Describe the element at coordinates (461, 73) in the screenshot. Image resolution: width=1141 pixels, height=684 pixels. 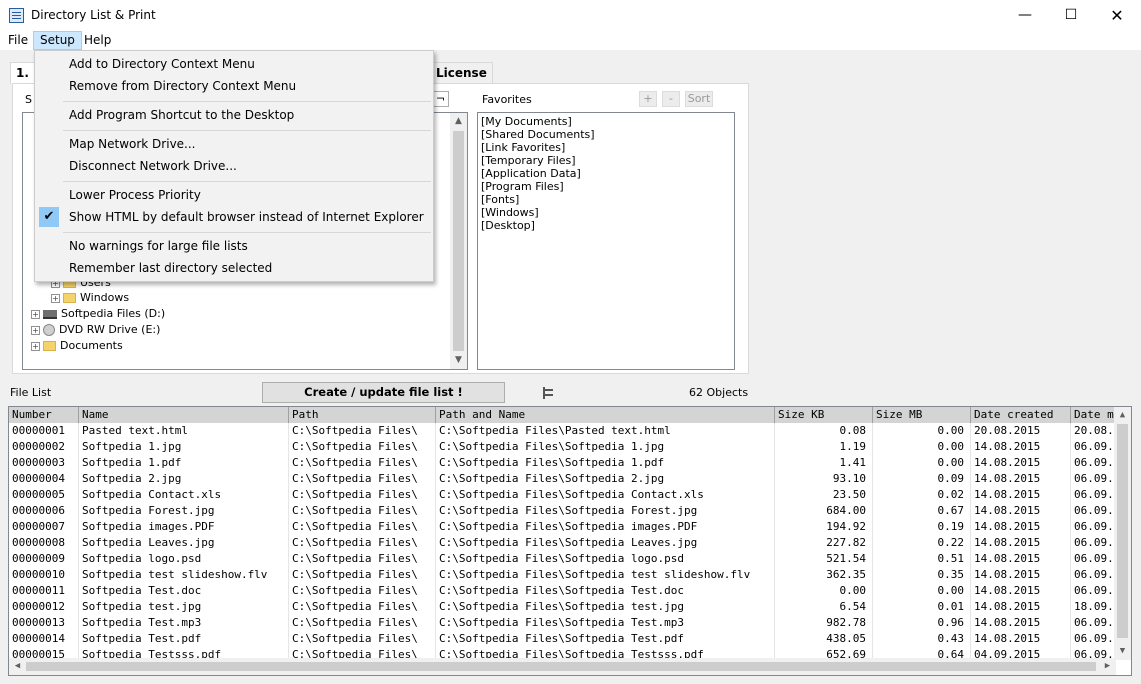
I see `tab-license: License` at that location.